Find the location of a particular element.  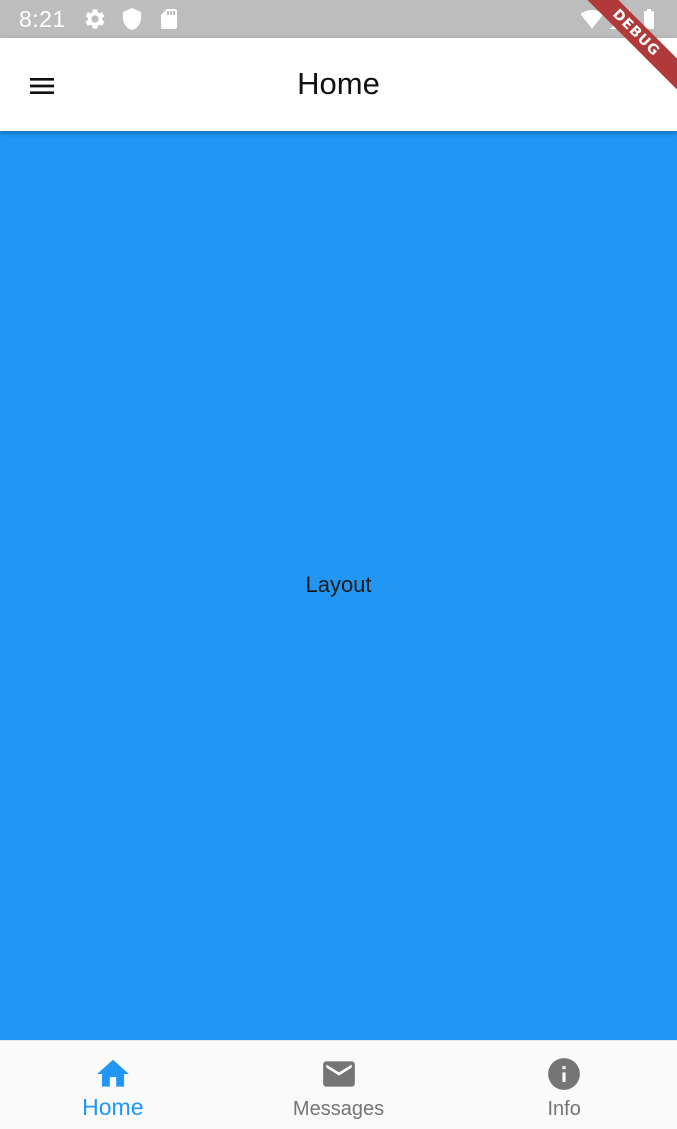

status-bar: 8:21 is located at coordinates (338, 19).